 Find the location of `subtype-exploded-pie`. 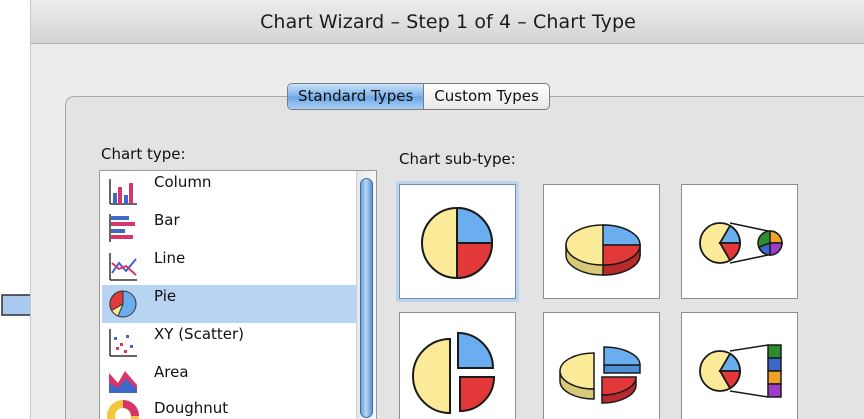

subtype-exploded-pie is located at coordinates (457, 365).